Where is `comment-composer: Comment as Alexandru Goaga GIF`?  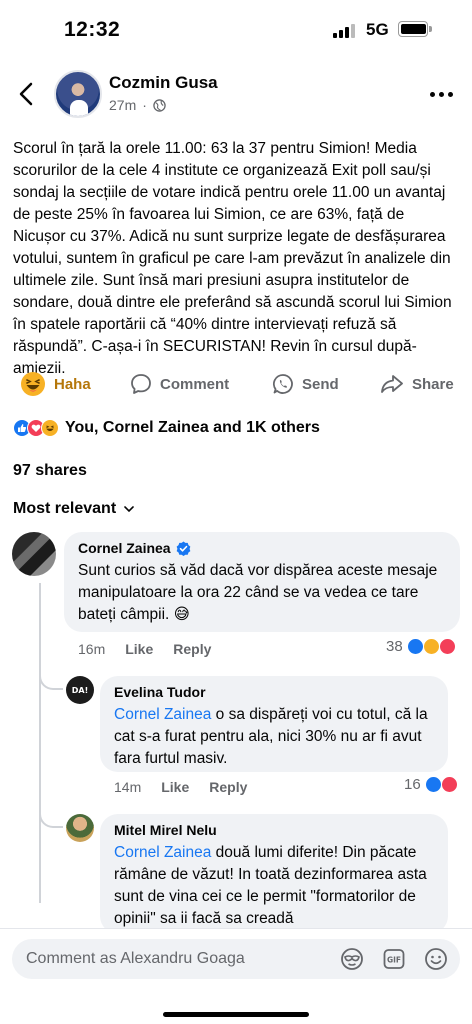 comment-composer: Comment as Alexandru Goaga GIF is located at coordinates (236, 976).